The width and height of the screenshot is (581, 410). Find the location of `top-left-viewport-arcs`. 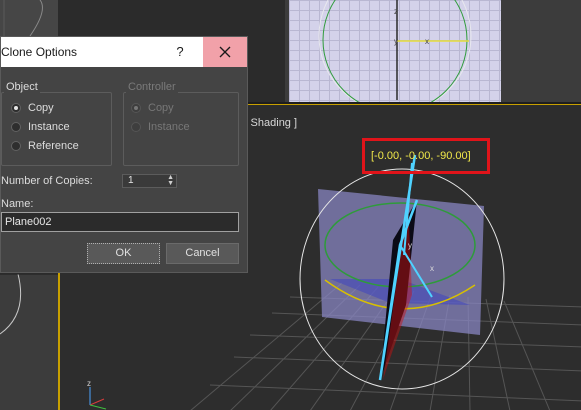

top-left-viewport-arcs is located at coordinates (23, 18).